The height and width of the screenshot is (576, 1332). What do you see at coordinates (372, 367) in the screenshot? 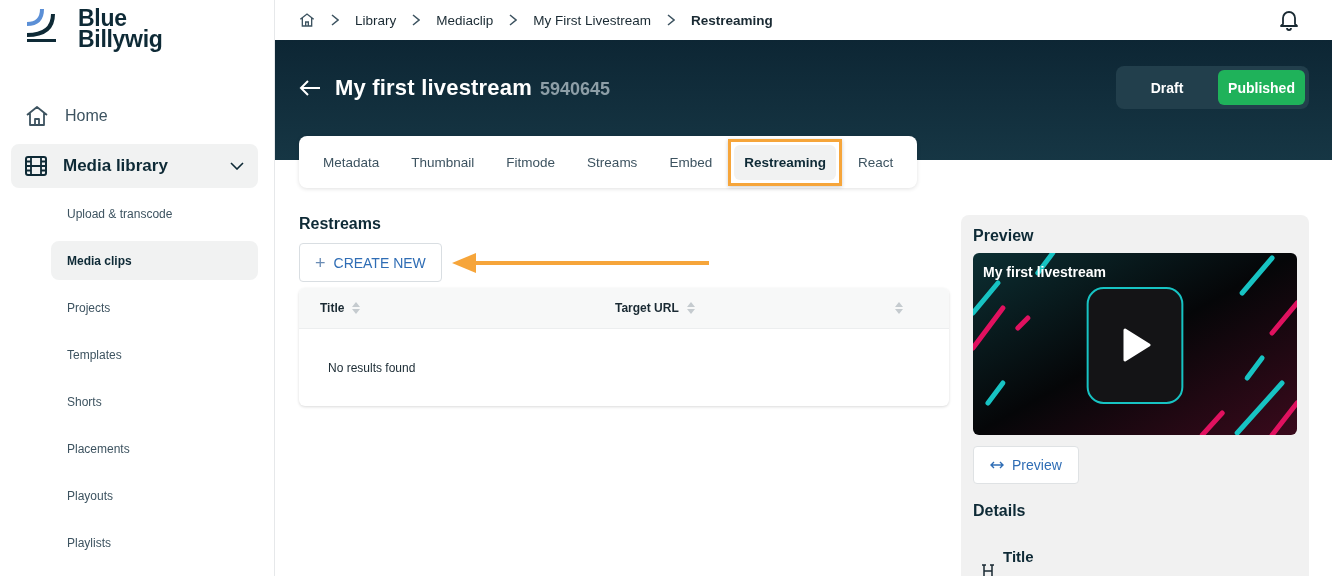
I see `empty-message: No results found` at bounding box center [372, 367].